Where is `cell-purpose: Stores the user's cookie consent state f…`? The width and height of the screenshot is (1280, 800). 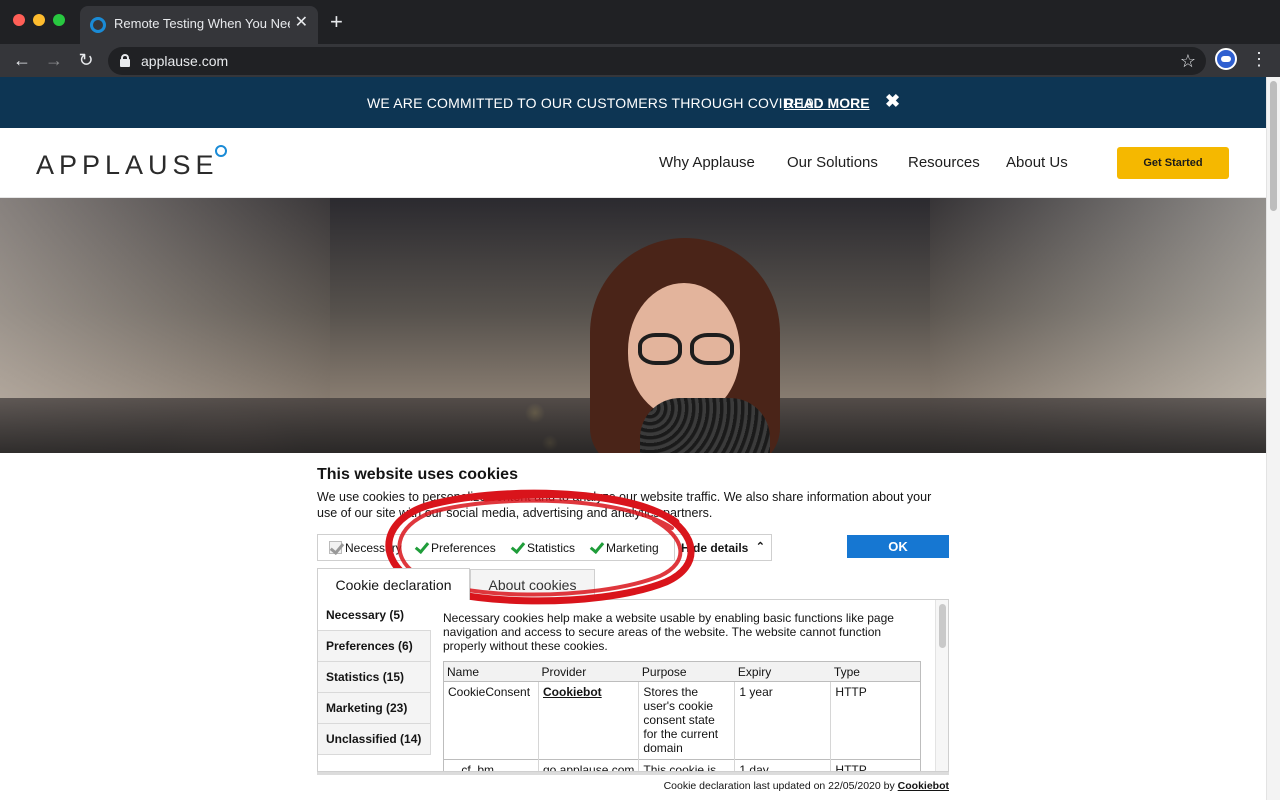
cell-purpose: Stores the user's cookie consent state f… is located at coordinates (686, 720).